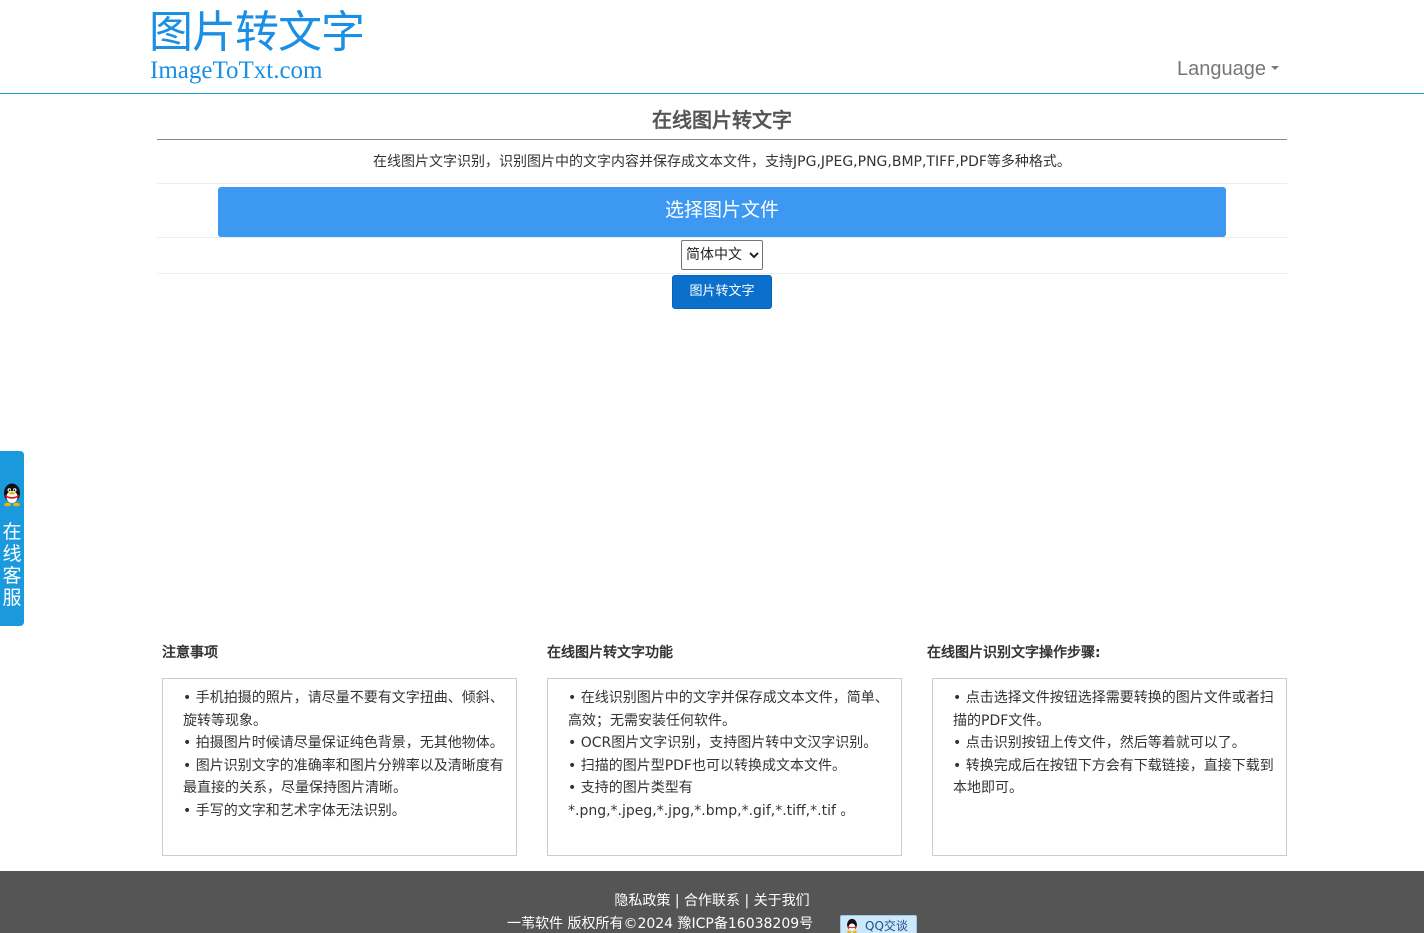  I want to click on list-item: • 拍摄图片时候请尽量保证纯色背景，无其他物体。, so click(343, 743).